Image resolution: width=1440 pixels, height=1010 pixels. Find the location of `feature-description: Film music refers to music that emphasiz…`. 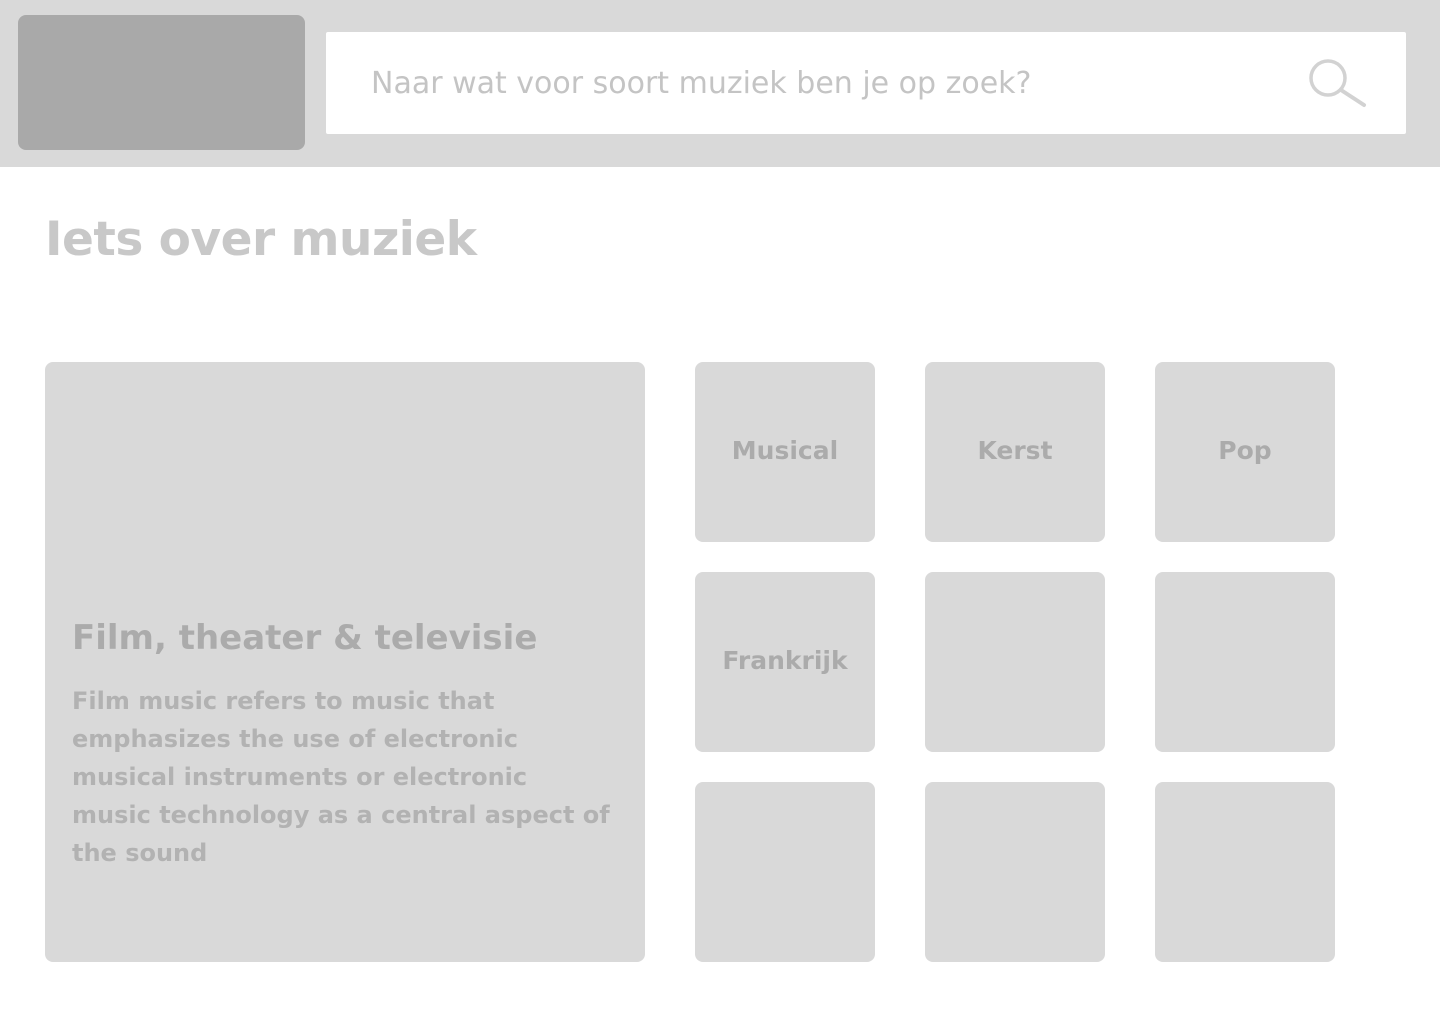

feature-description: Film music refers to music that emphasiz… is located at coordinates (341, 777).